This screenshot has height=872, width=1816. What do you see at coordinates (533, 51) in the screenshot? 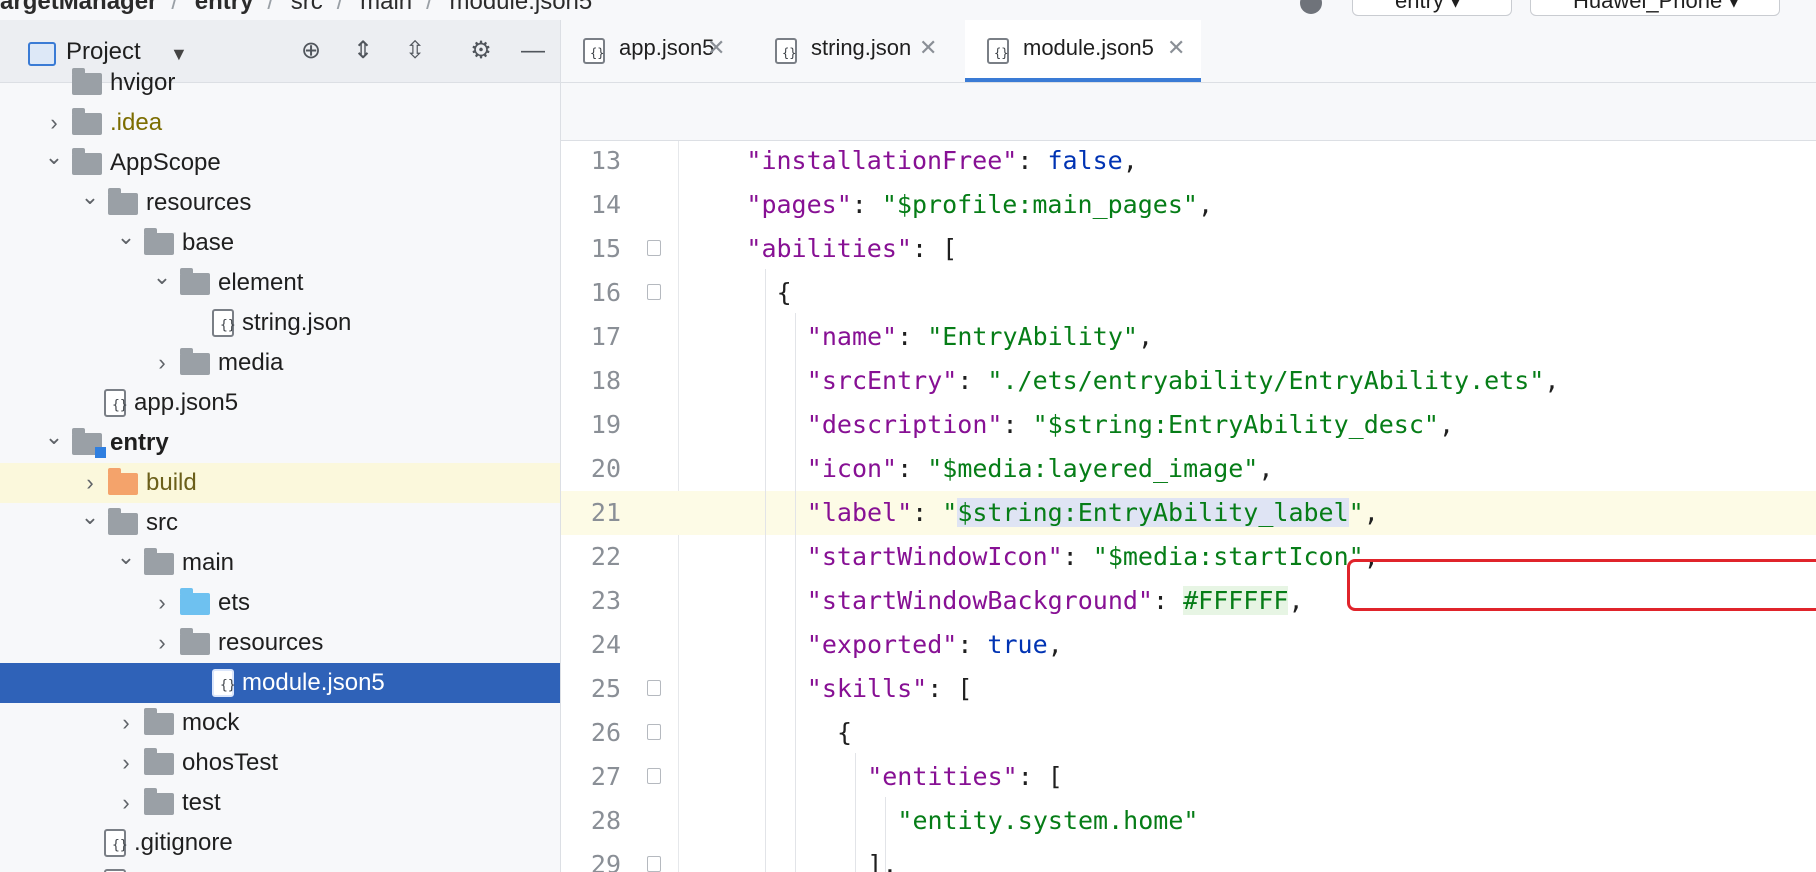
I see `minimize-icon: —` at bounding box center [533, 51].